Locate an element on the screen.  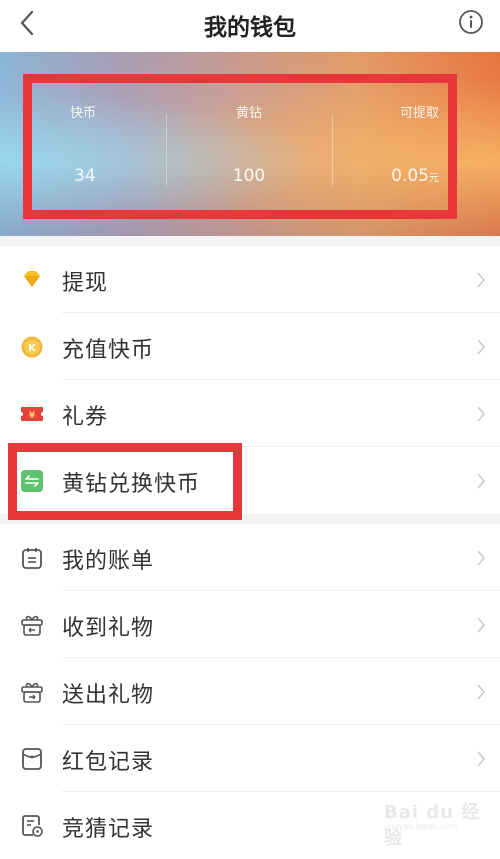
balance-value: 100 is located at coordinates (249, 176).